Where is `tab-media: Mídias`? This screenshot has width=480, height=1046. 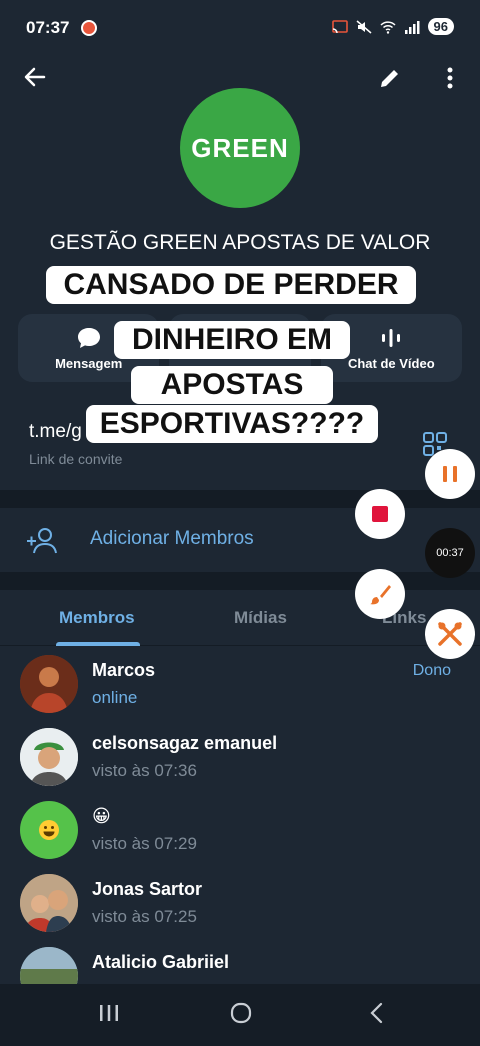 tab-media: Mídias is located at coordinates (260, 618).